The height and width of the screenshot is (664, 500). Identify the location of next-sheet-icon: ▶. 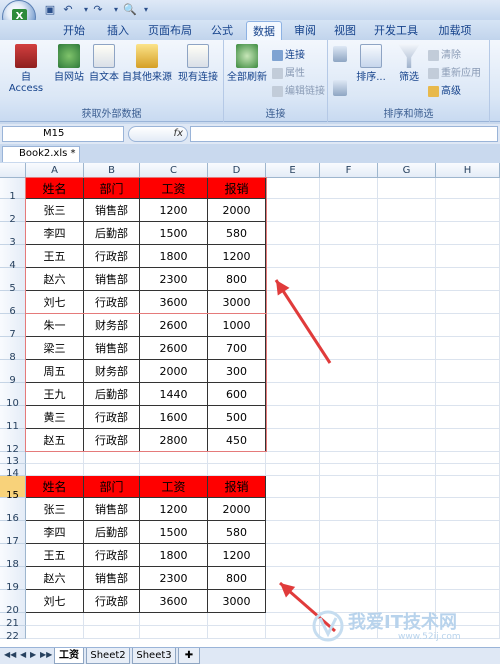
(33, 654).